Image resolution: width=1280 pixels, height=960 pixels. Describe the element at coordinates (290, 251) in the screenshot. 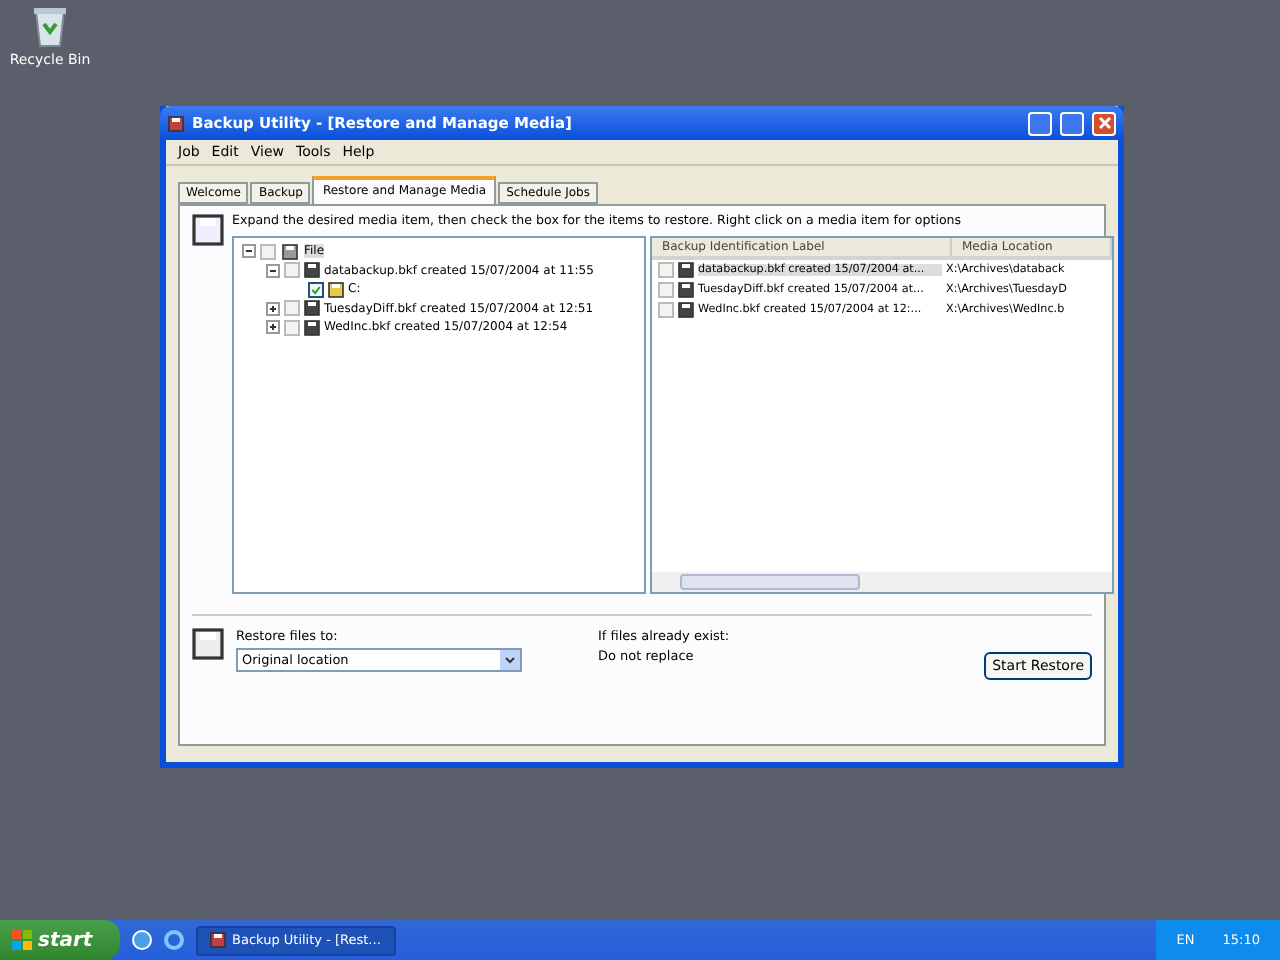

I see `drive-icon` at that location.